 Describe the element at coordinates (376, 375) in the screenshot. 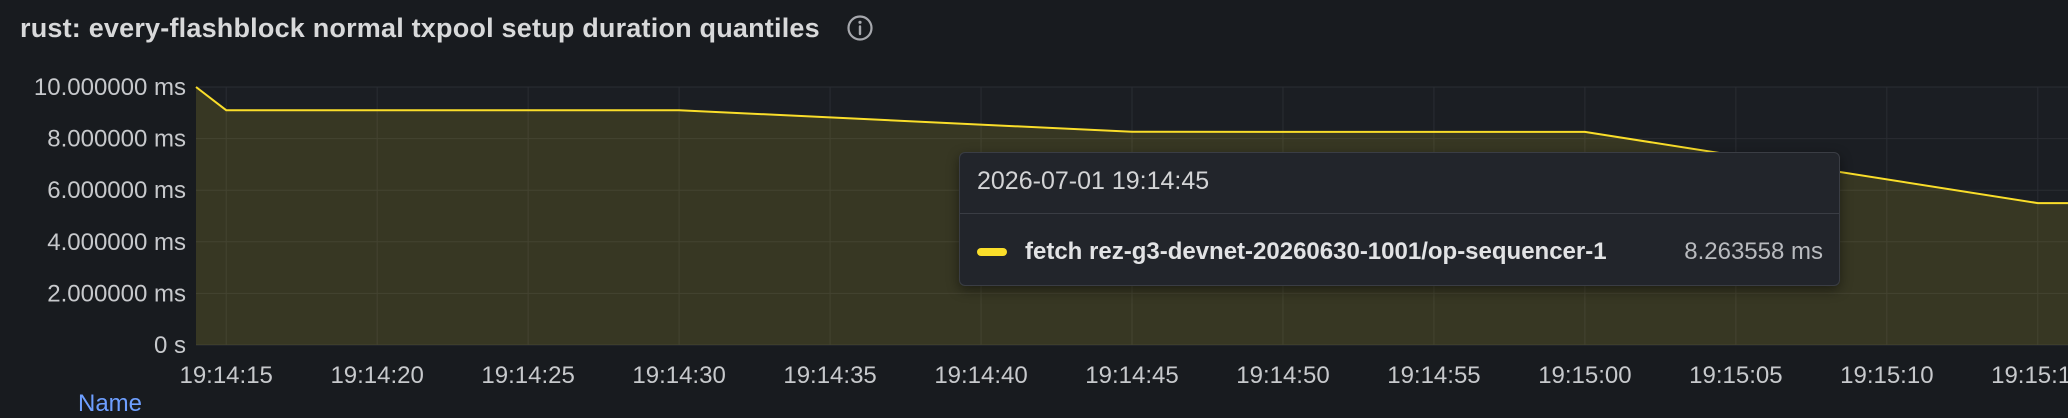

I see `x-tick-label: 19:14:20` at that location.